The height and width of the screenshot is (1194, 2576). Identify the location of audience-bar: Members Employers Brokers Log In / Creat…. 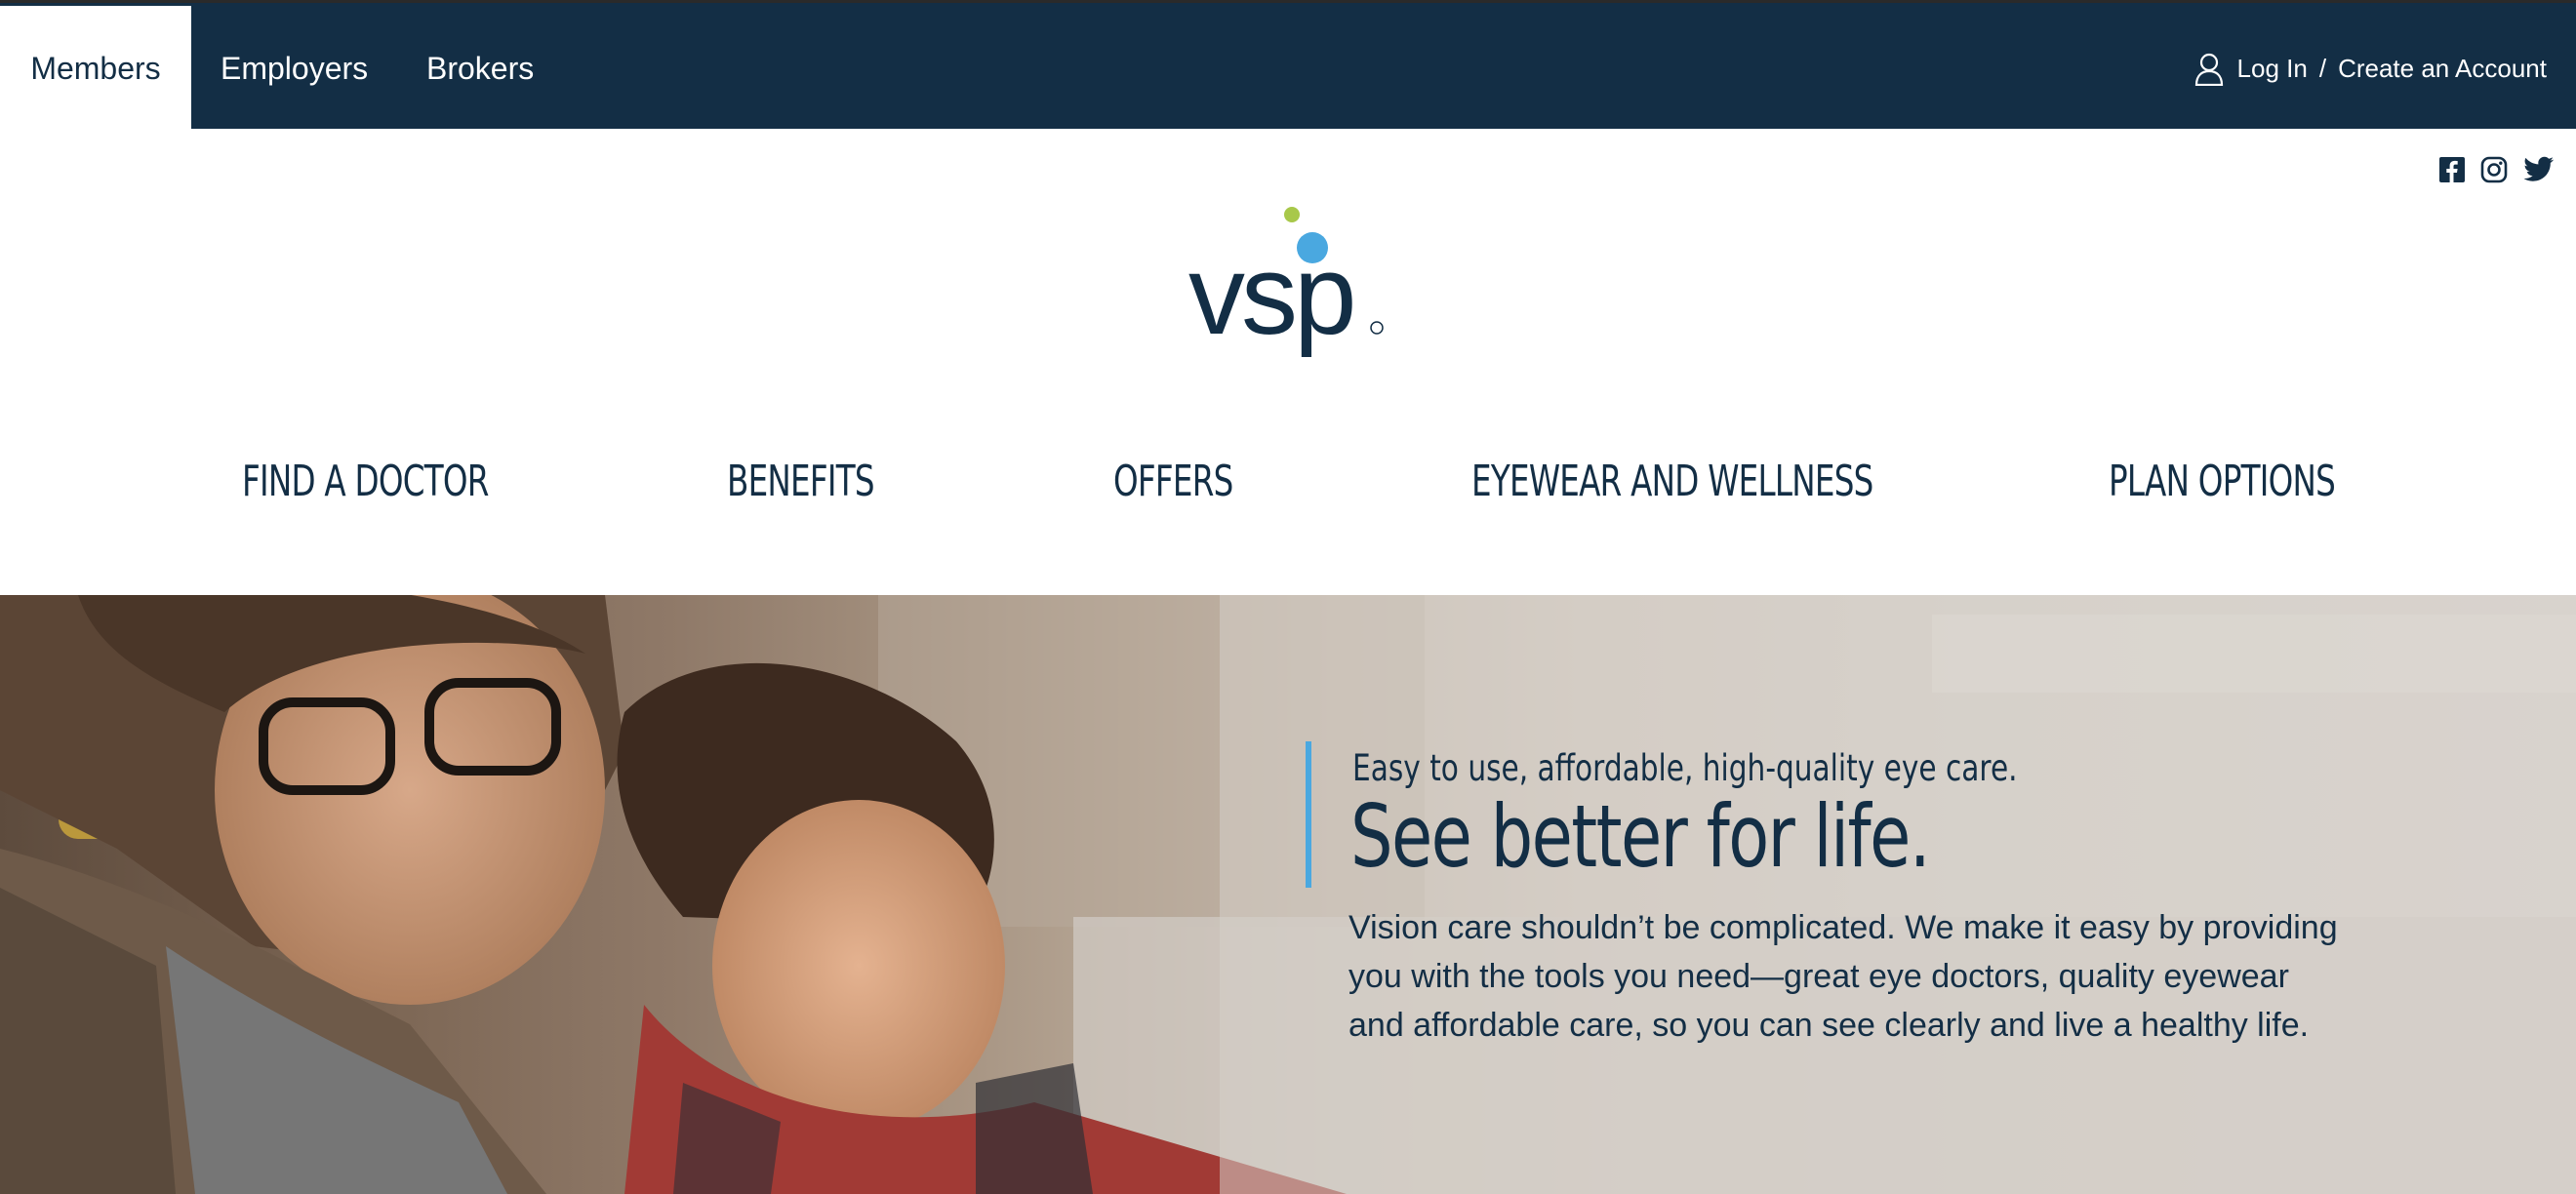
(1288, 66).